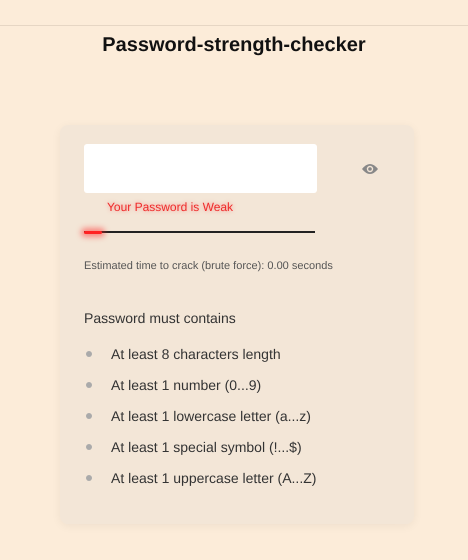  Describe the element at coordinates (213, 478) in the screenshot. I see `requirement-text: At least 1 uppercase letter (A...Z)` at that location.